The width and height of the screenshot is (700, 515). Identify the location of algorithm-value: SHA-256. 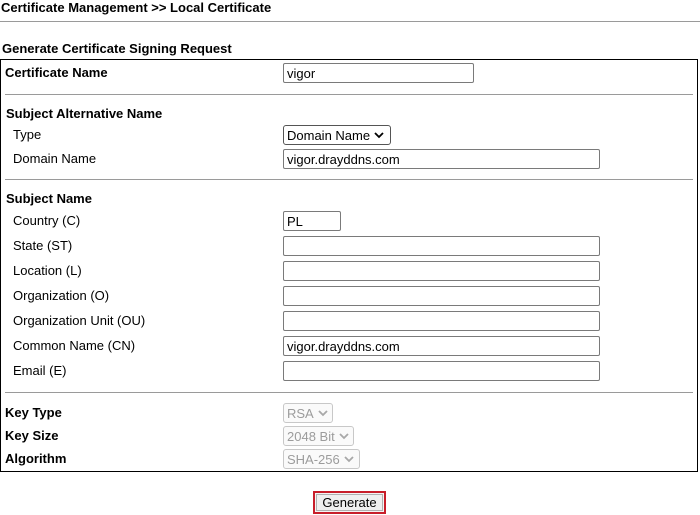
(313, 459).